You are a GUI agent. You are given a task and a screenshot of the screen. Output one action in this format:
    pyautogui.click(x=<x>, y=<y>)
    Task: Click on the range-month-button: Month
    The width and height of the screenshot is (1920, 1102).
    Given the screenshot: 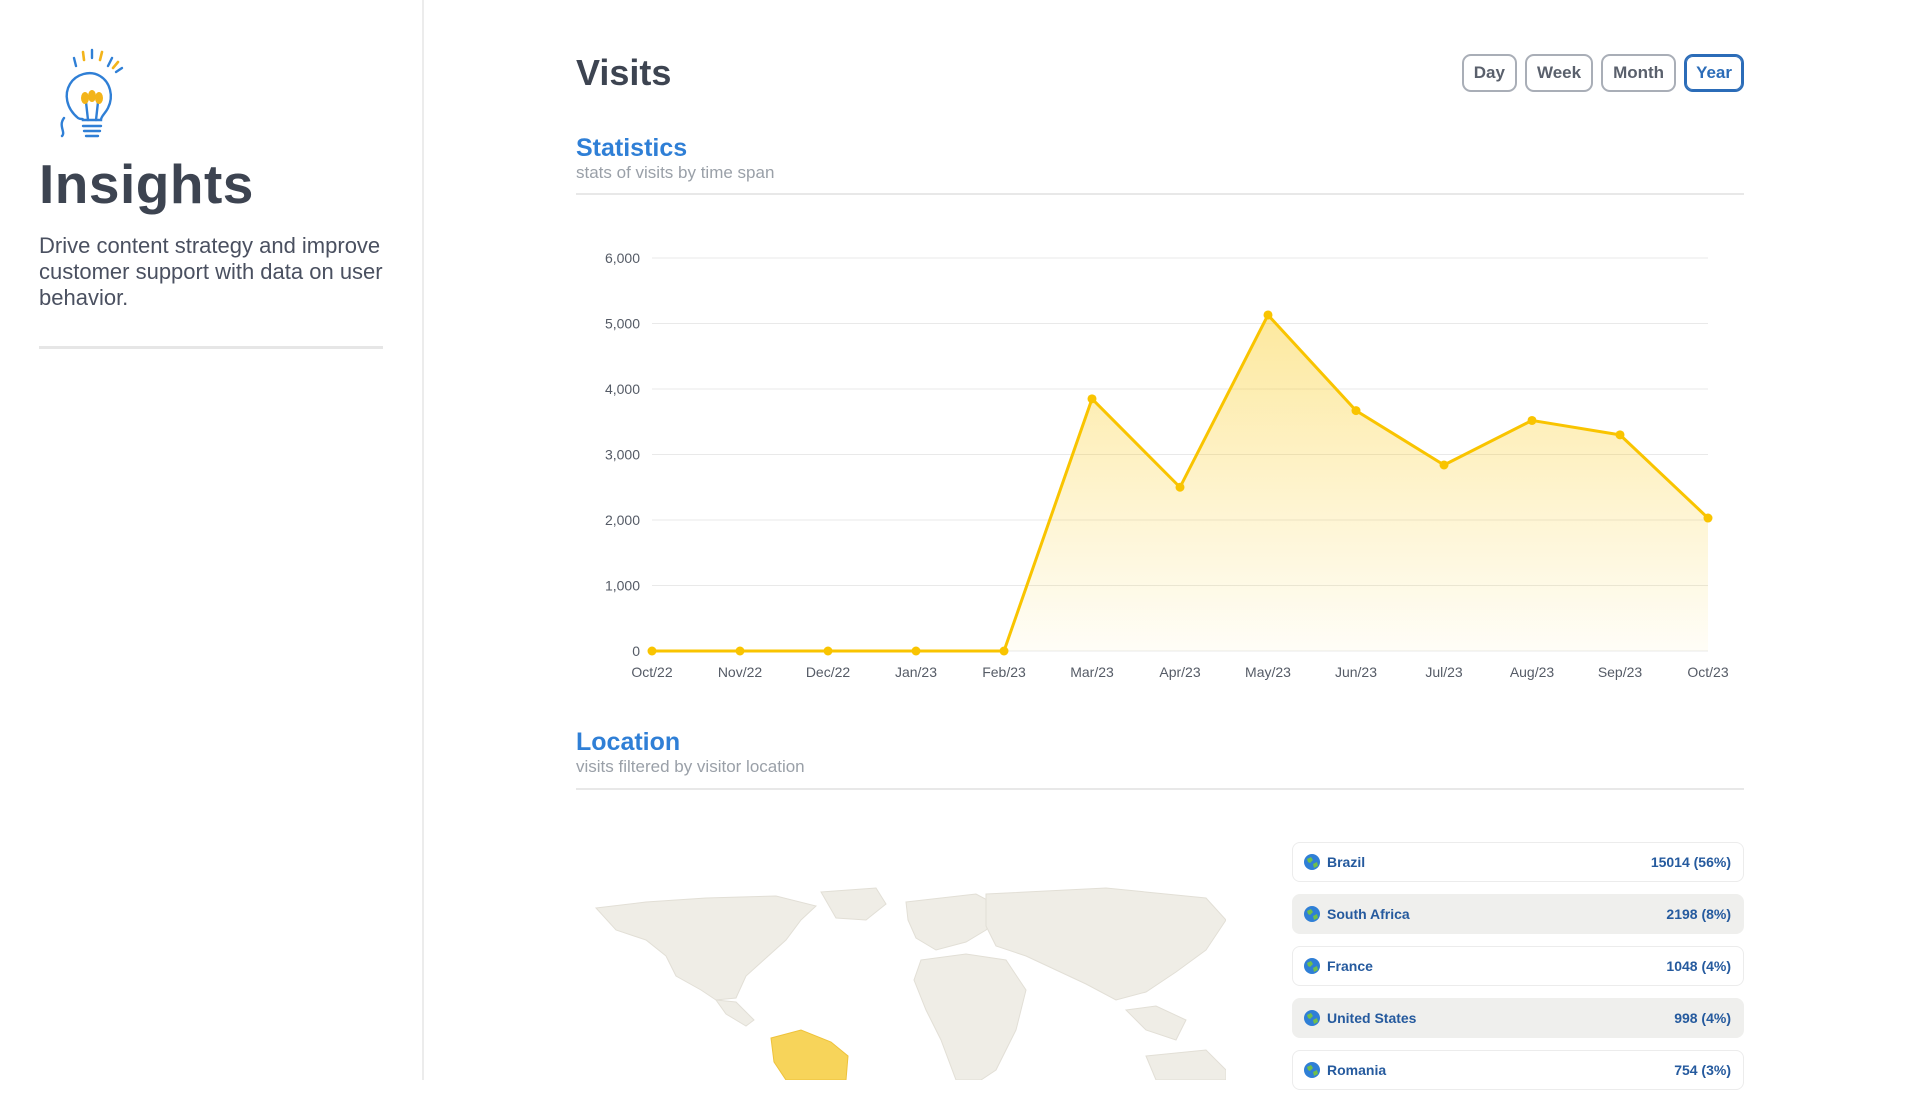 What is the action you would take?
    pyautogui.click(x=1639, y=73)
    